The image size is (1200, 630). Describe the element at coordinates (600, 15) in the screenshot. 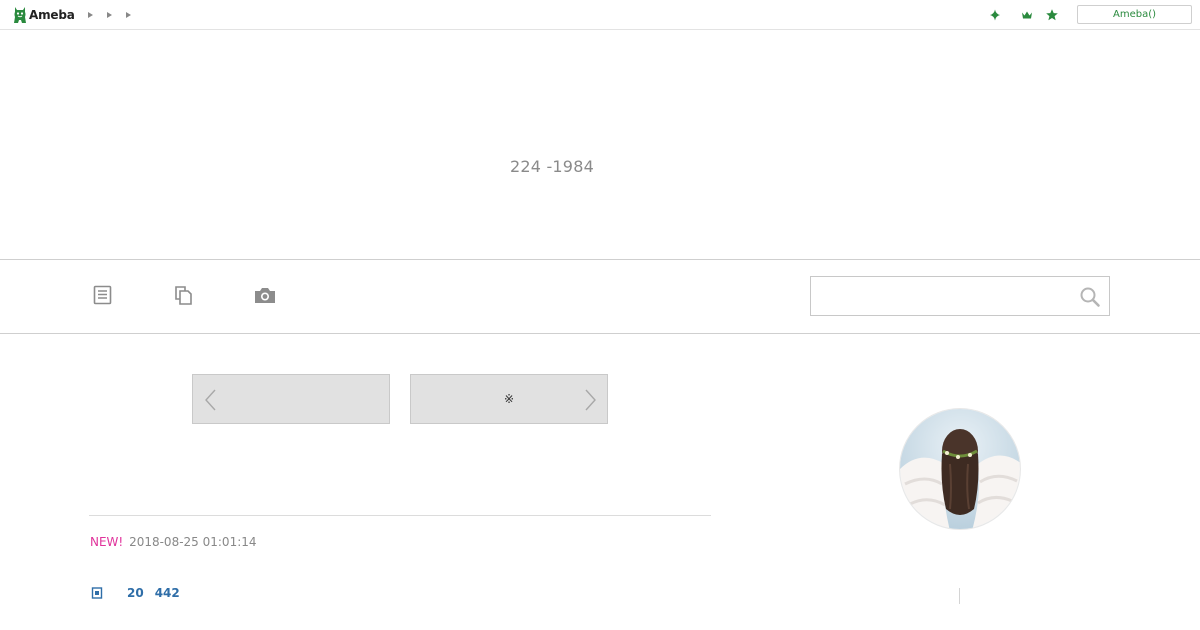

I see `global-header: Ameba Ameba()` at that location.